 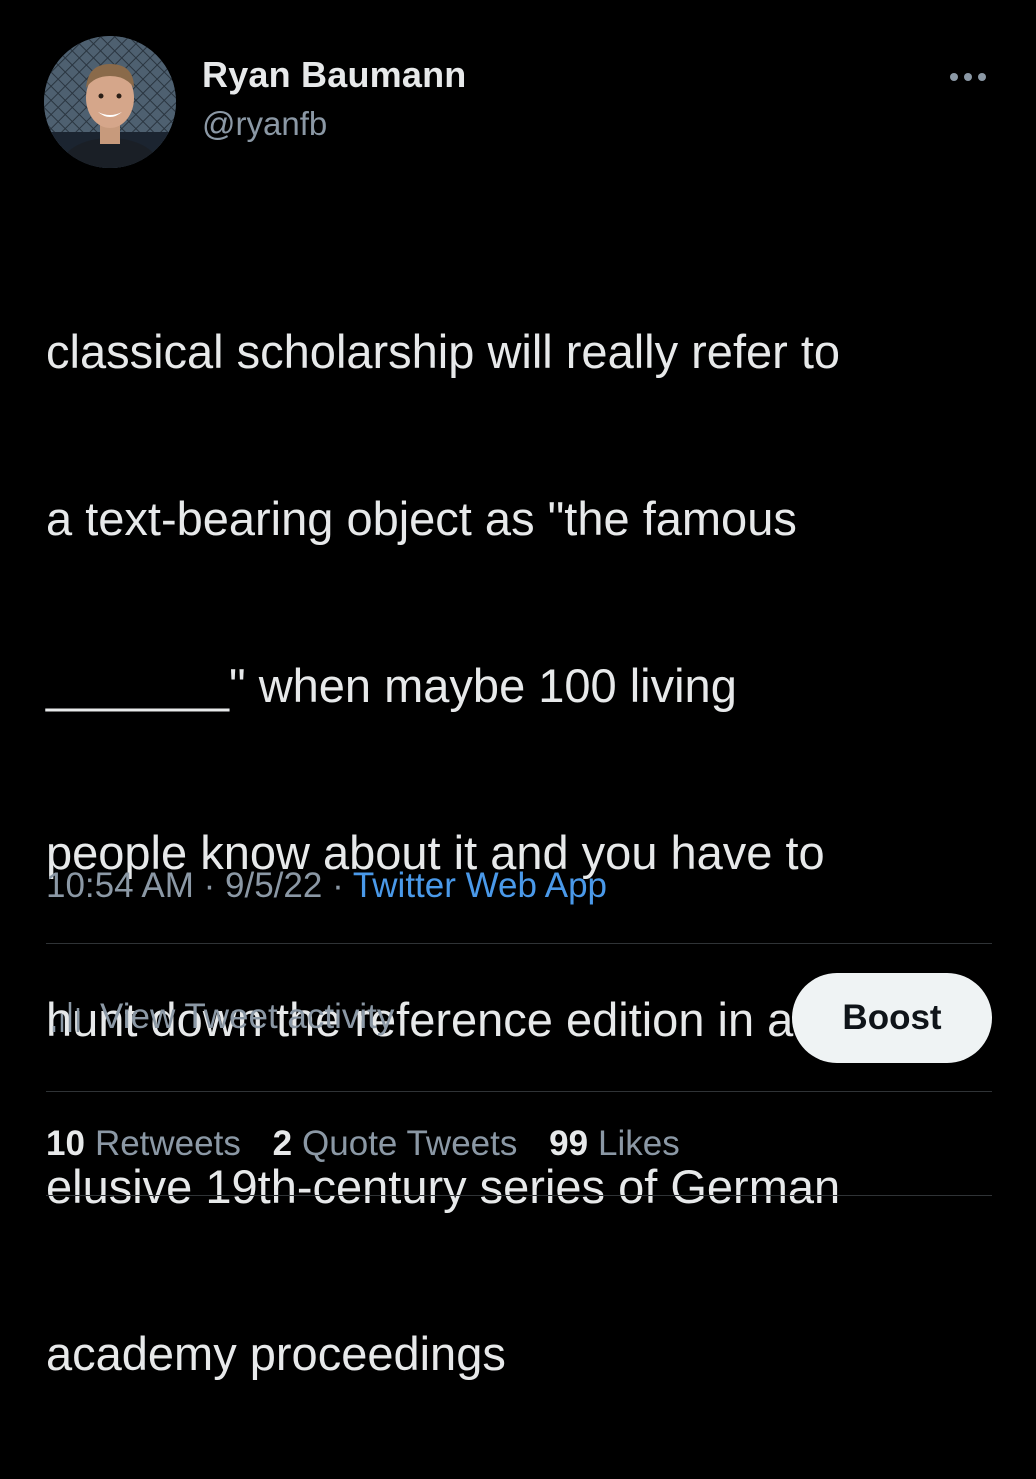 I want to click on quote-tweets-stat: 2 Quote Tweets, so click(x=395, y=1143).